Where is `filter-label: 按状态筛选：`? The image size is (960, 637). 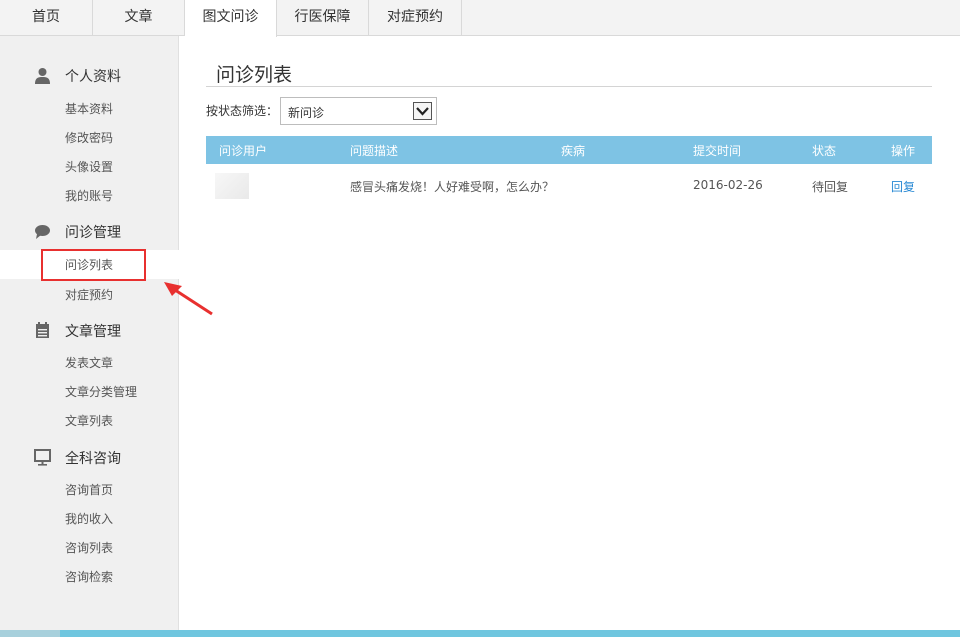
filter-label: 按状态筛选： is located at coordinates (242, 111).